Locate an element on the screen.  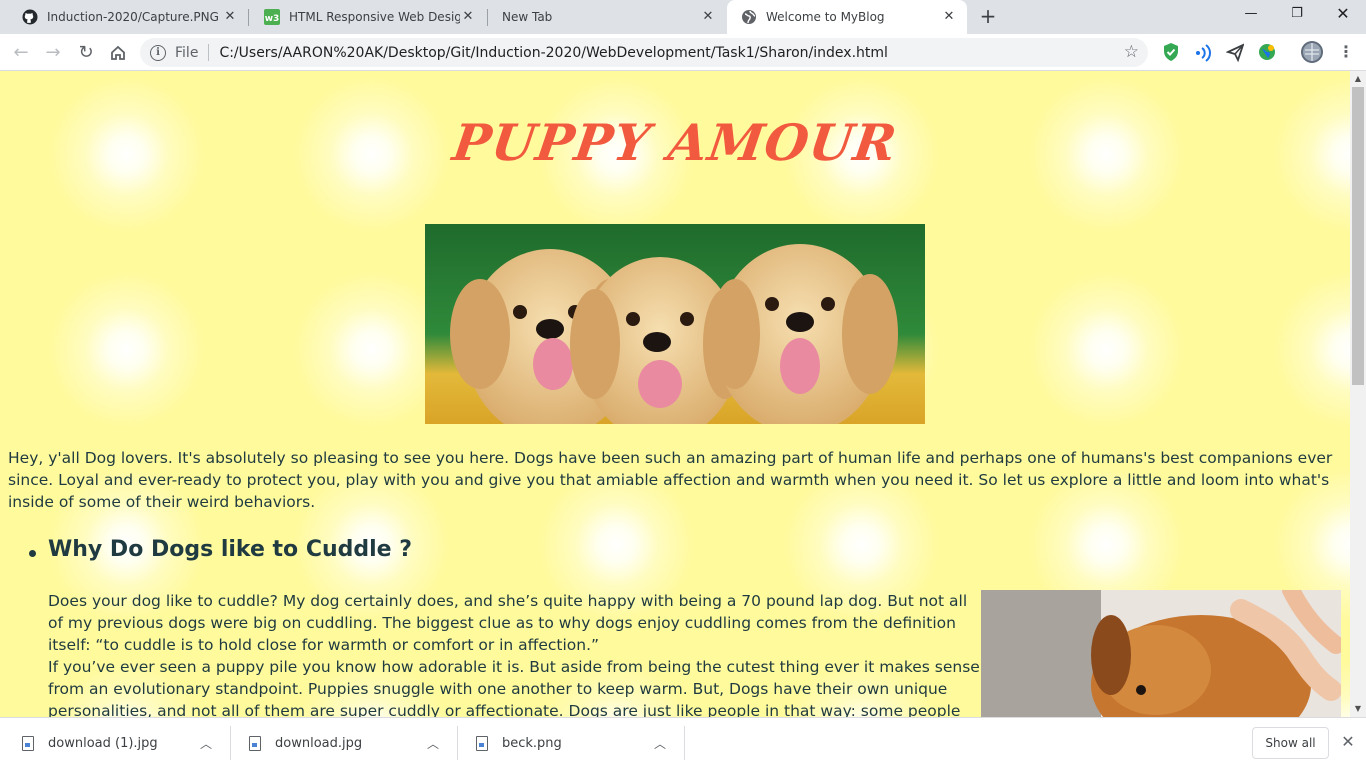
address-divider is located at coordinates (209, 52).